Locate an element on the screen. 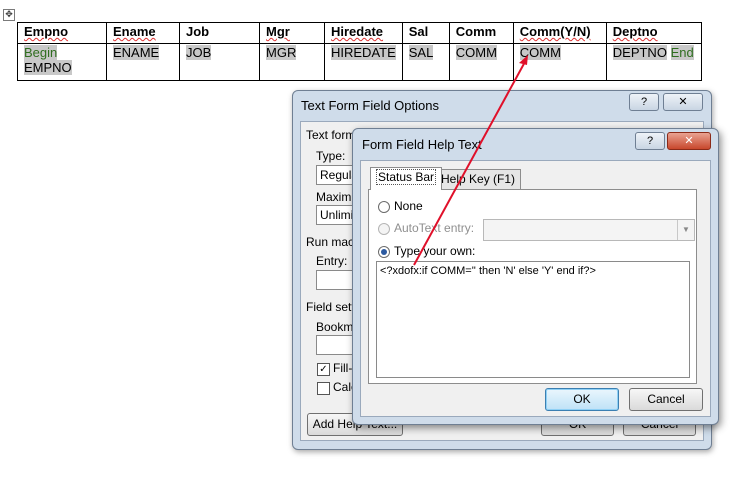 The width and height of the screenshot is (732, 491). tab-label: Status Bar is located at coordinates (406, 177).